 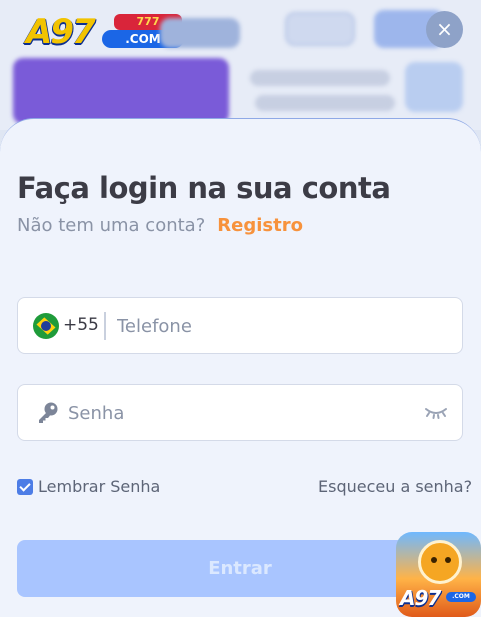 I want to click on page-title: Faça login na sua conta, so click(x=204, y=188).